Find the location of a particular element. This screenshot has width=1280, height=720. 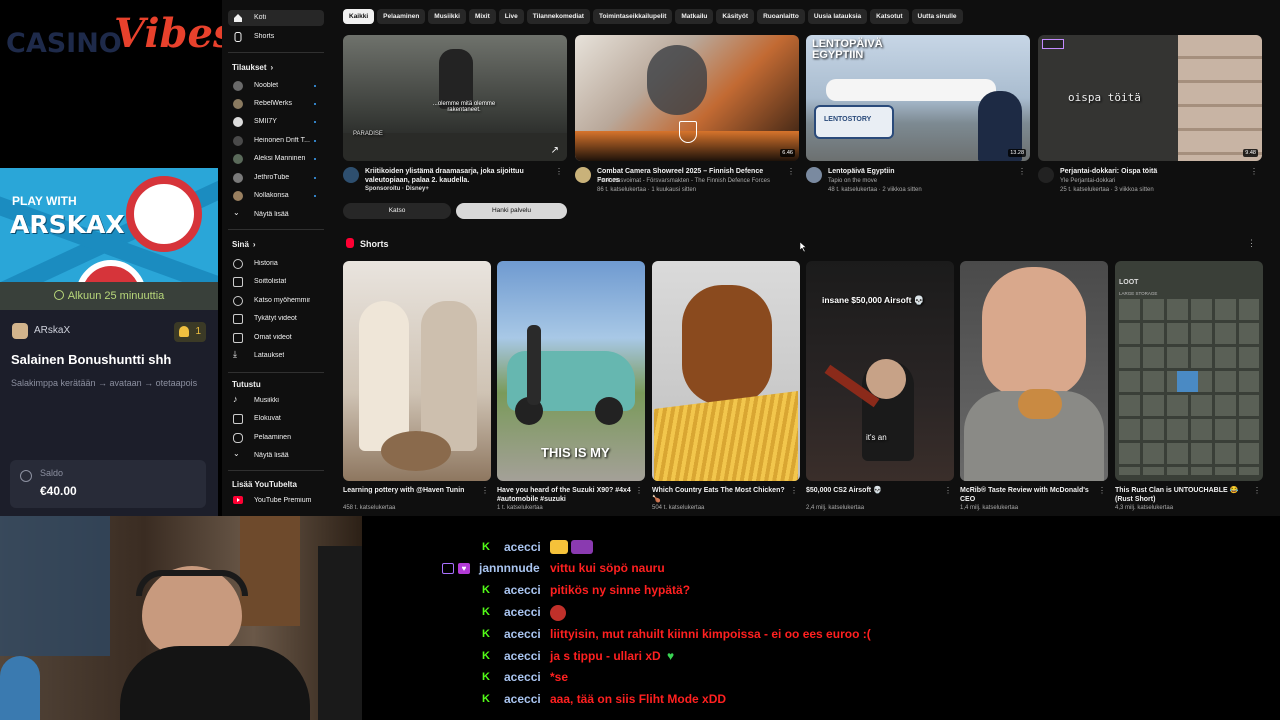

video-title: Lentopäivä Egyptiin is located at coordinates (923, 171).